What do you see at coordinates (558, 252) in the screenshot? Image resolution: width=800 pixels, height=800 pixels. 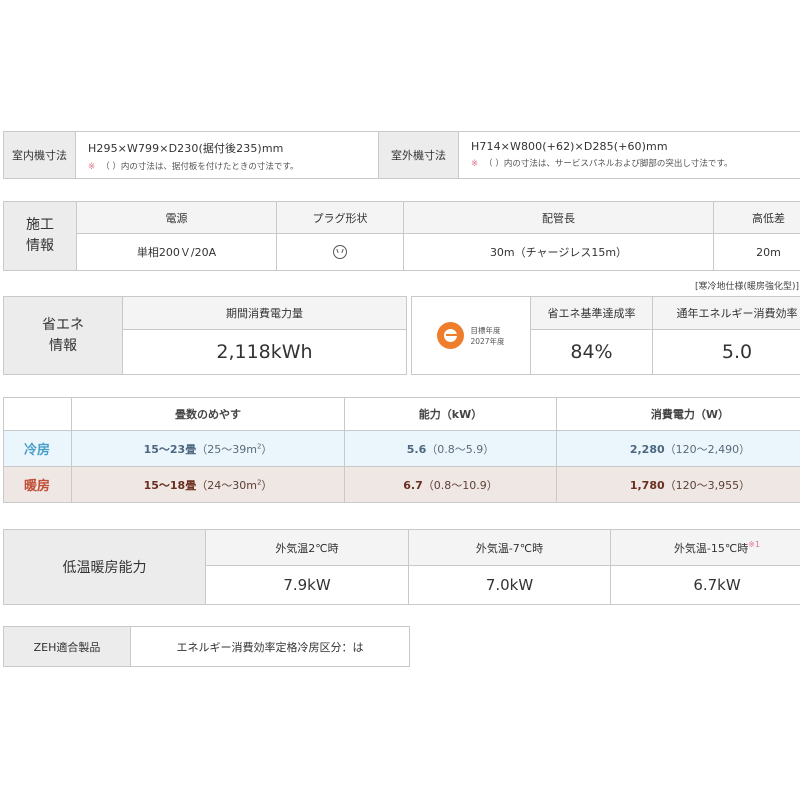 I see `pipe-length-value: 30m（チャージレス15m）` at bounding box center [558, 252].